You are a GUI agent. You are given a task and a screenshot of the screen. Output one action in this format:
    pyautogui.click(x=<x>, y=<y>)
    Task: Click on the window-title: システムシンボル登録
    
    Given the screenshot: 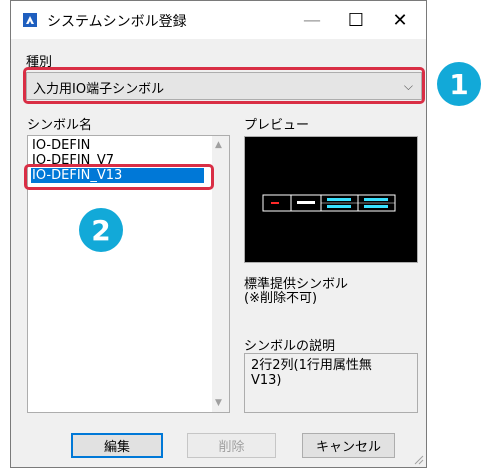 What is the action you would take?
    pyautogui.click(x=117, y=22)
    